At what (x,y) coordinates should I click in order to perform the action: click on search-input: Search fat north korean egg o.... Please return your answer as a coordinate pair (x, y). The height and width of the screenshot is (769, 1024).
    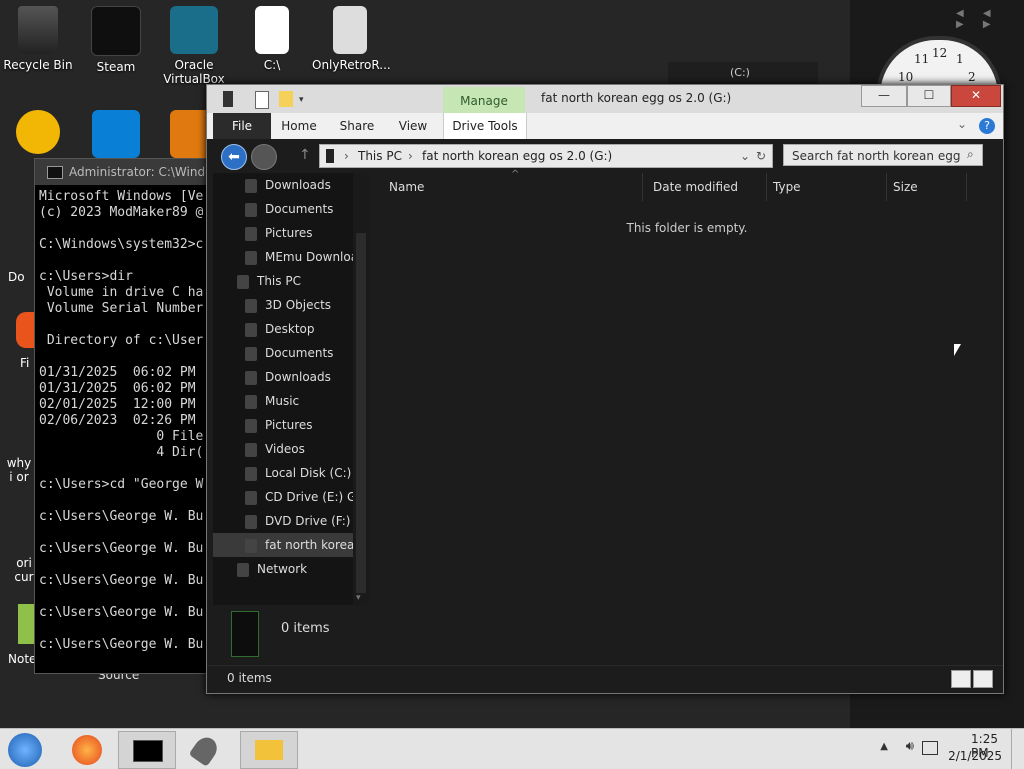
    Looking at the image, I should click on (883, 164).